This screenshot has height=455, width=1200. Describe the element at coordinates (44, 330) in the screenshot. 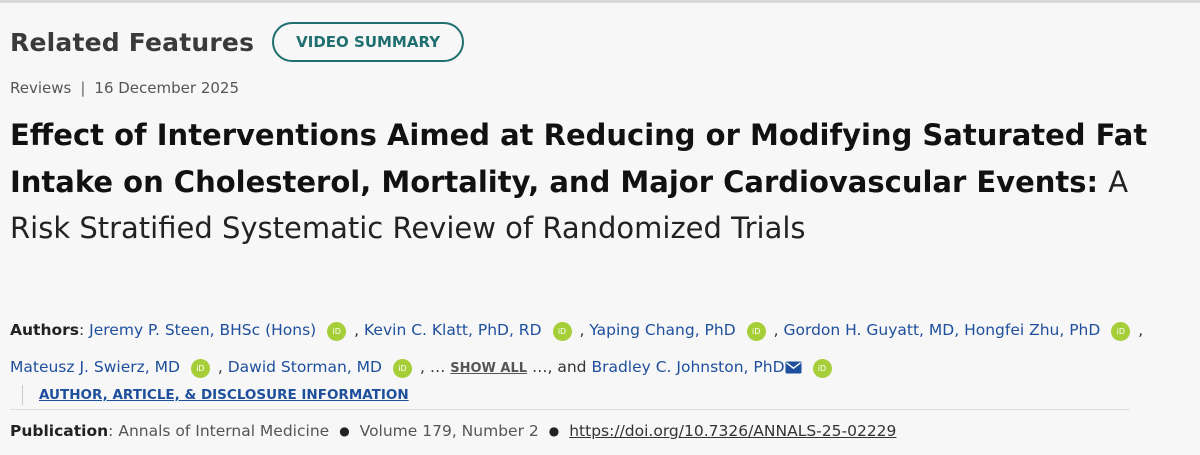

I see `authors-label: Authors` at that location.